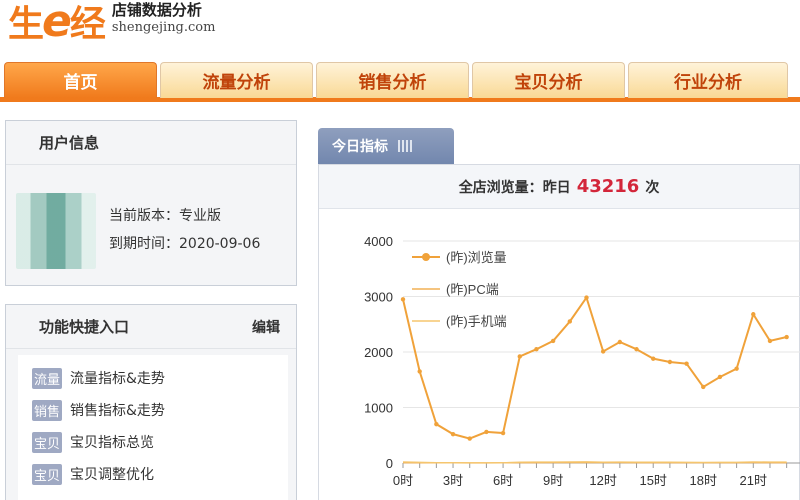 Image resolution: width=800 pixels, height=500 pixels. What do you see at coordinates (47, 410) in the screenshot?
I see `shortcut-tag: 销售` at bounding box center [47, 410].